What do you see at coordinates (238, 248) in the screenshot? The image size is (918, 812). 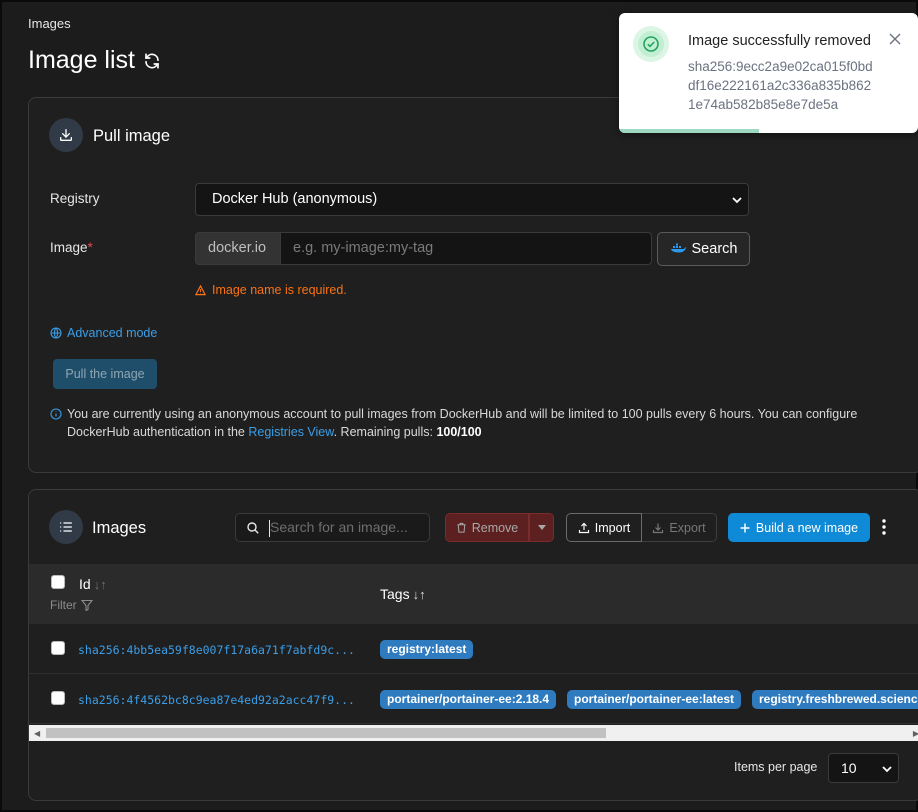 I see `image-prefix: docker.io` at bounding box center [238, 248].